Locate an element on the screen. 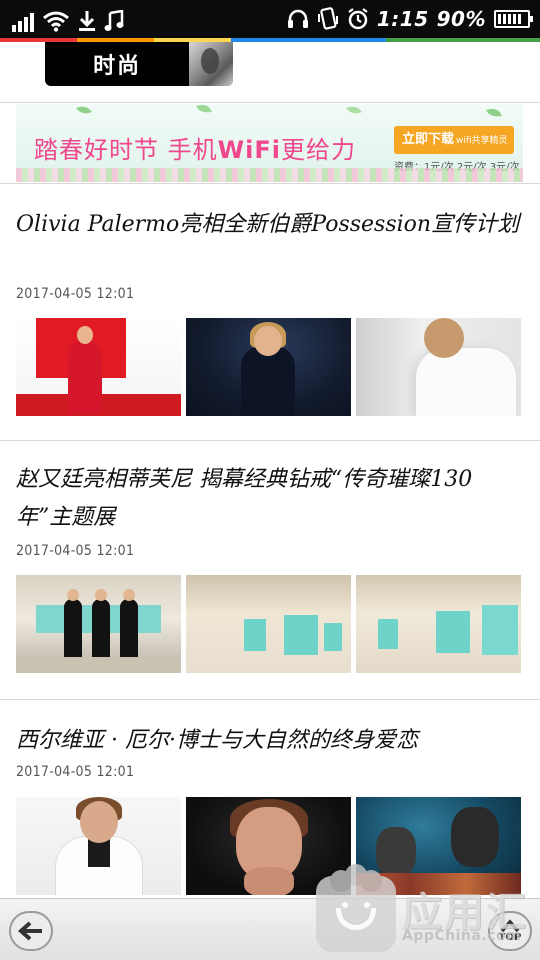 The width and height of the screenshot is (540, 960). top-label: TOP is located at coordinates (510, 937).